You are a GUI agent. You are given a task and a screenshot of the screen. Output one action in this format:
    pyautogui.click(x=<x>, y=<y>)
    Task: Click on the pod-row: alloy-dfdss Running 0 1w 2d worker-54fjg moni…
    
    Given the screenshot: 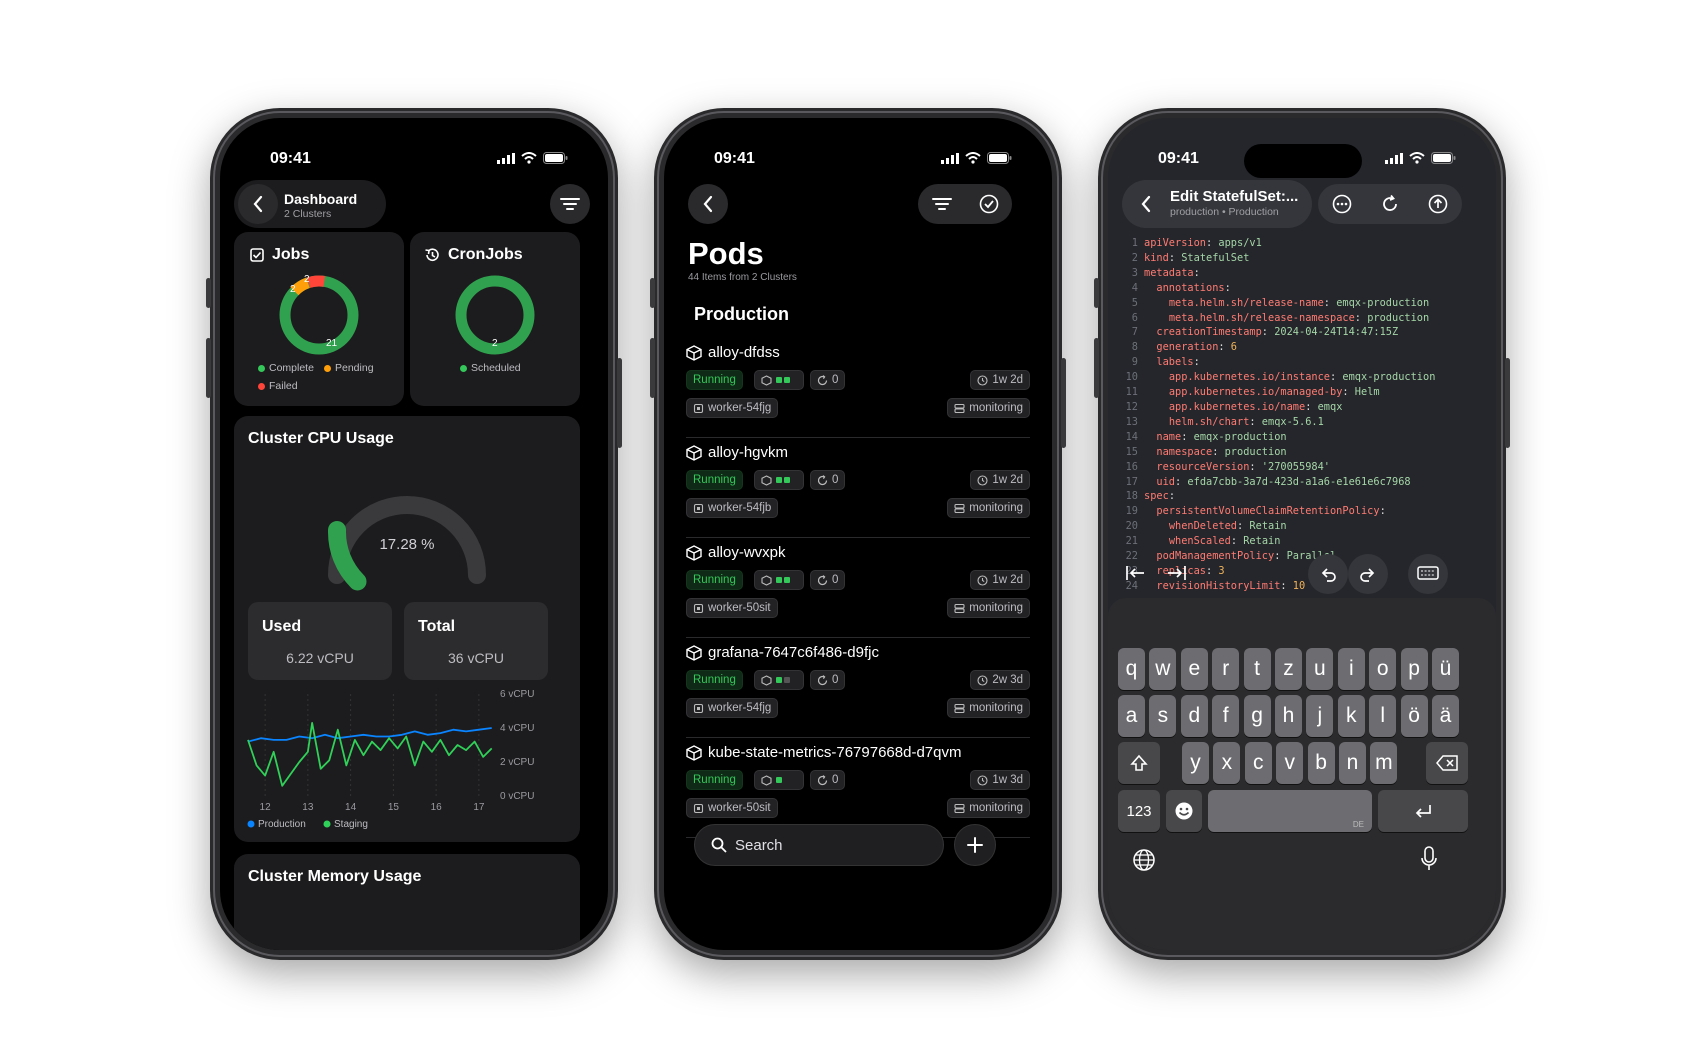 What is the action you would take?
    pyautogui.click(x=858, y=388)
    